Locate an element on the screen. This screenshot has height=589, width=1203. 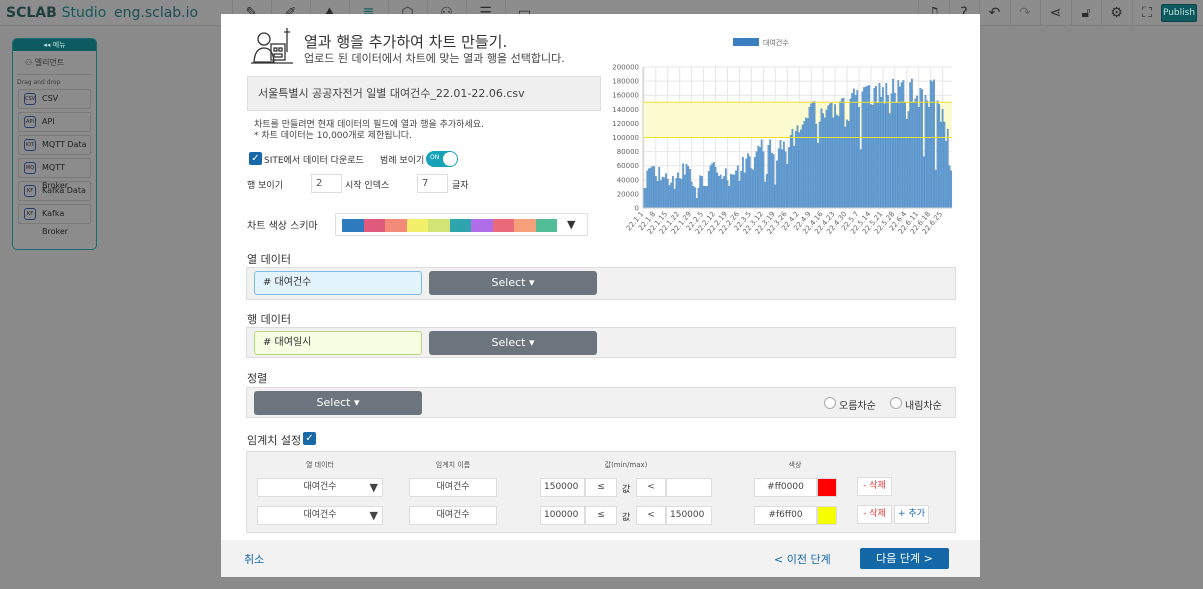
threshold-max-input: 150000 is located at coordinates (689, 515).